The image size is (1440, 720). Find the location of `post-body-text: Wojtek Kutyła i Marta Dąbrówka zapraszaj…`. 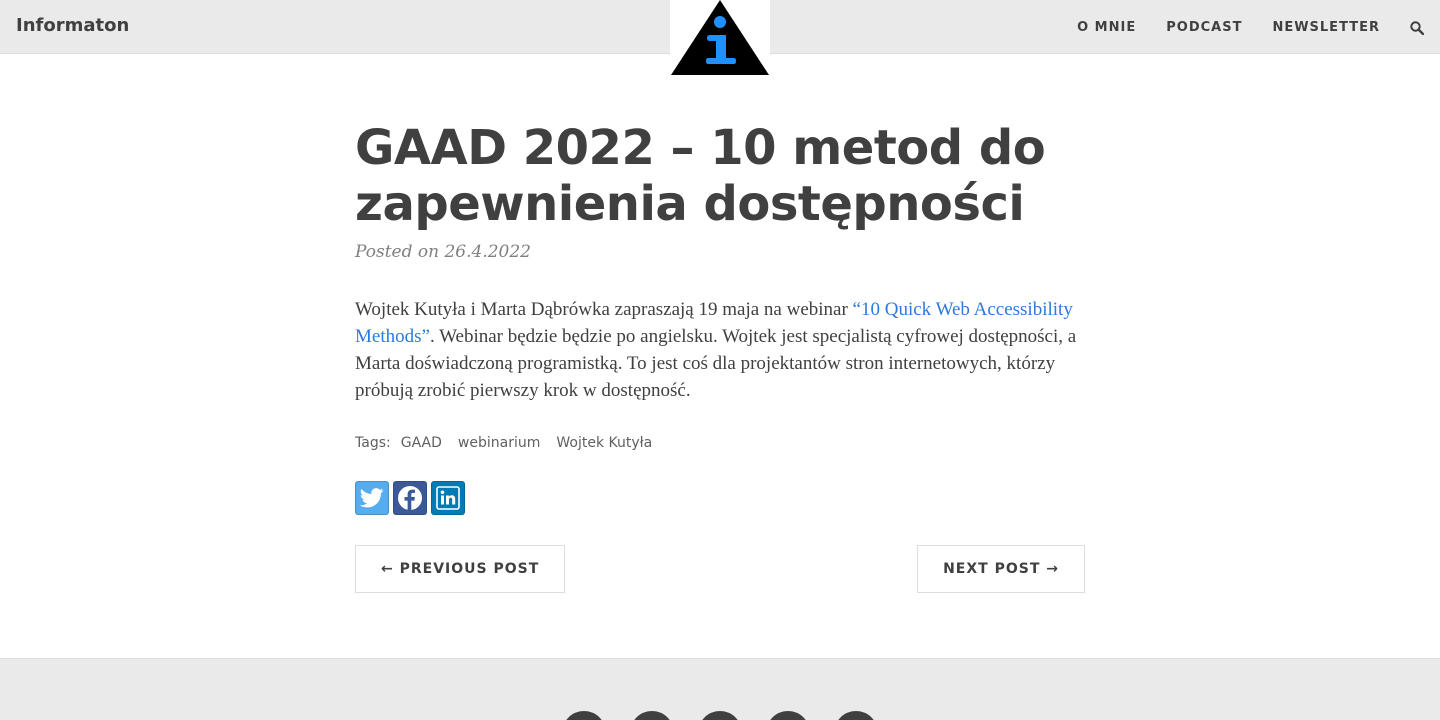

post-body-text: Wojtek Kutyła i Marta Dąbrówka zapraszaj… is located at coordinates (604, 309).